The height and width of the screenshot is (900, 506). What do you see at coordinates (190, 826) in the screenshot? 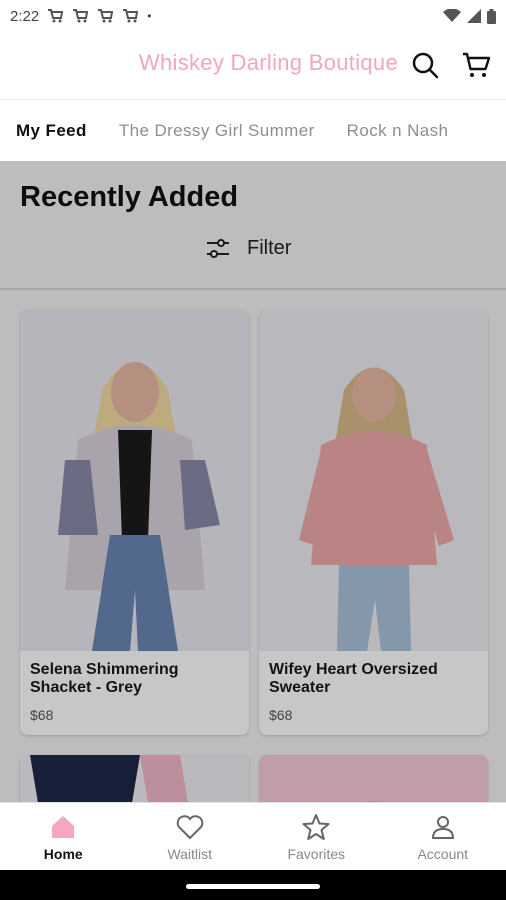
I see `heart-icon` at bounding box center [190, 826].